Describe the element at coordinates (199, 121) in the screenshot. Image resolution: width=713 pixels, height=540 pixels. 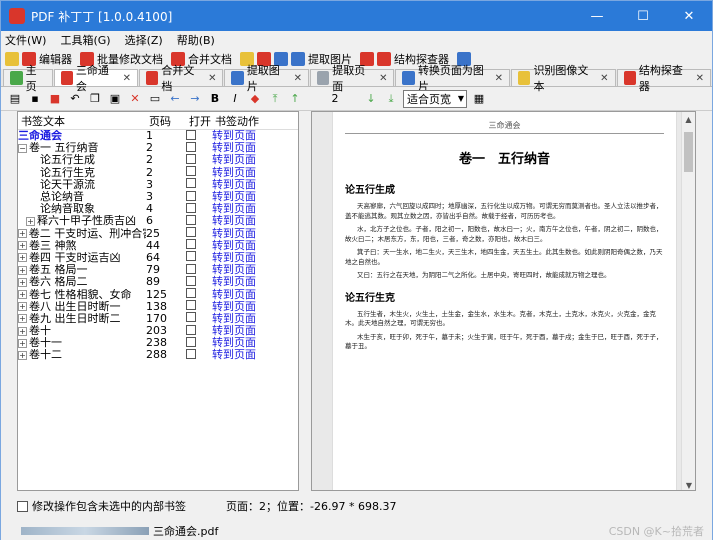
I see `column-header-open: 打开` at that location.